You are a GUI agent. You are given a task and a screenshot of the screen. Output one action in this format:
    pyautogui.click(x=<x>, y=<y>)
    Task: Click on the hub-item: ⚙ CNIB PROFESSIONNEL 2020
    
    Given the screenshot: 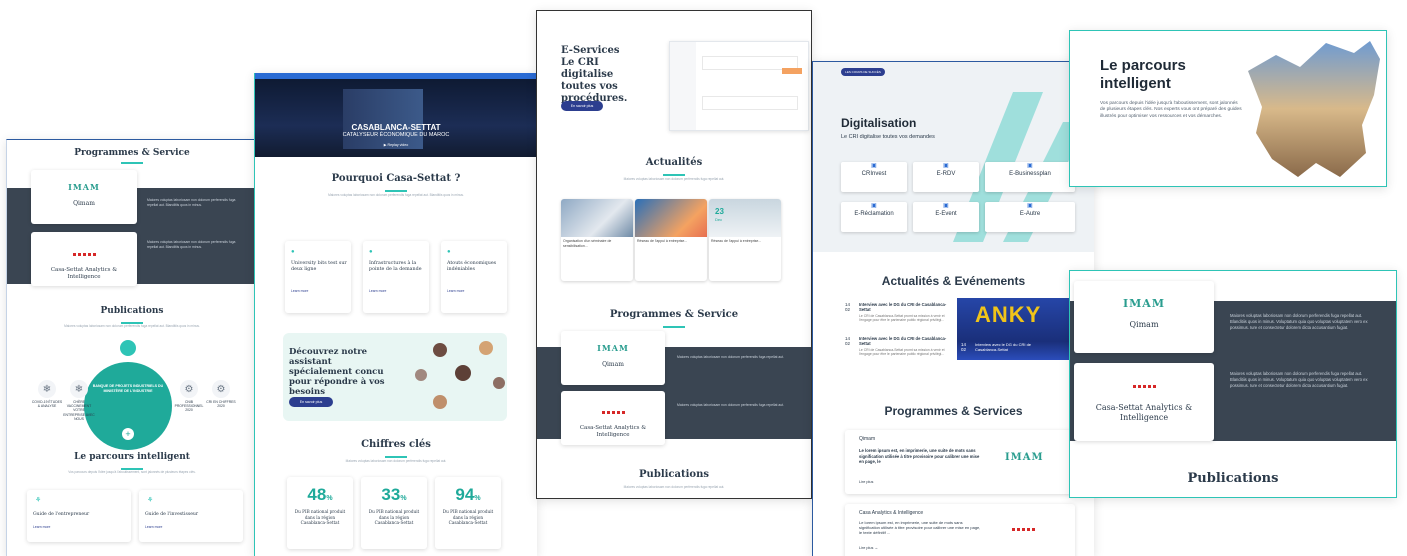 What is the action you would take?
    pyautogui.click(x=189, y=396)
    